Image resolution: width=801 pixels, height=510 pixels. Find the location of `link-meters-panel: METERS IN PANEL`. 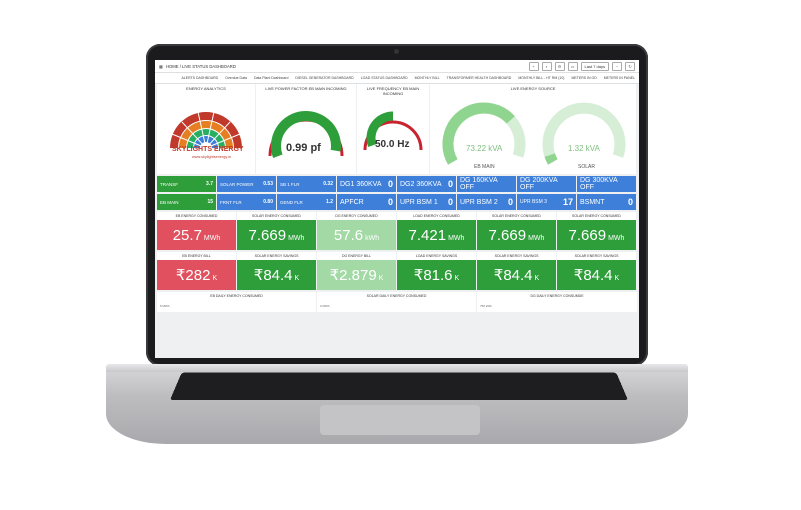

link-meters-panel: METERS IN PANEL is located at coordinates (619, 78).